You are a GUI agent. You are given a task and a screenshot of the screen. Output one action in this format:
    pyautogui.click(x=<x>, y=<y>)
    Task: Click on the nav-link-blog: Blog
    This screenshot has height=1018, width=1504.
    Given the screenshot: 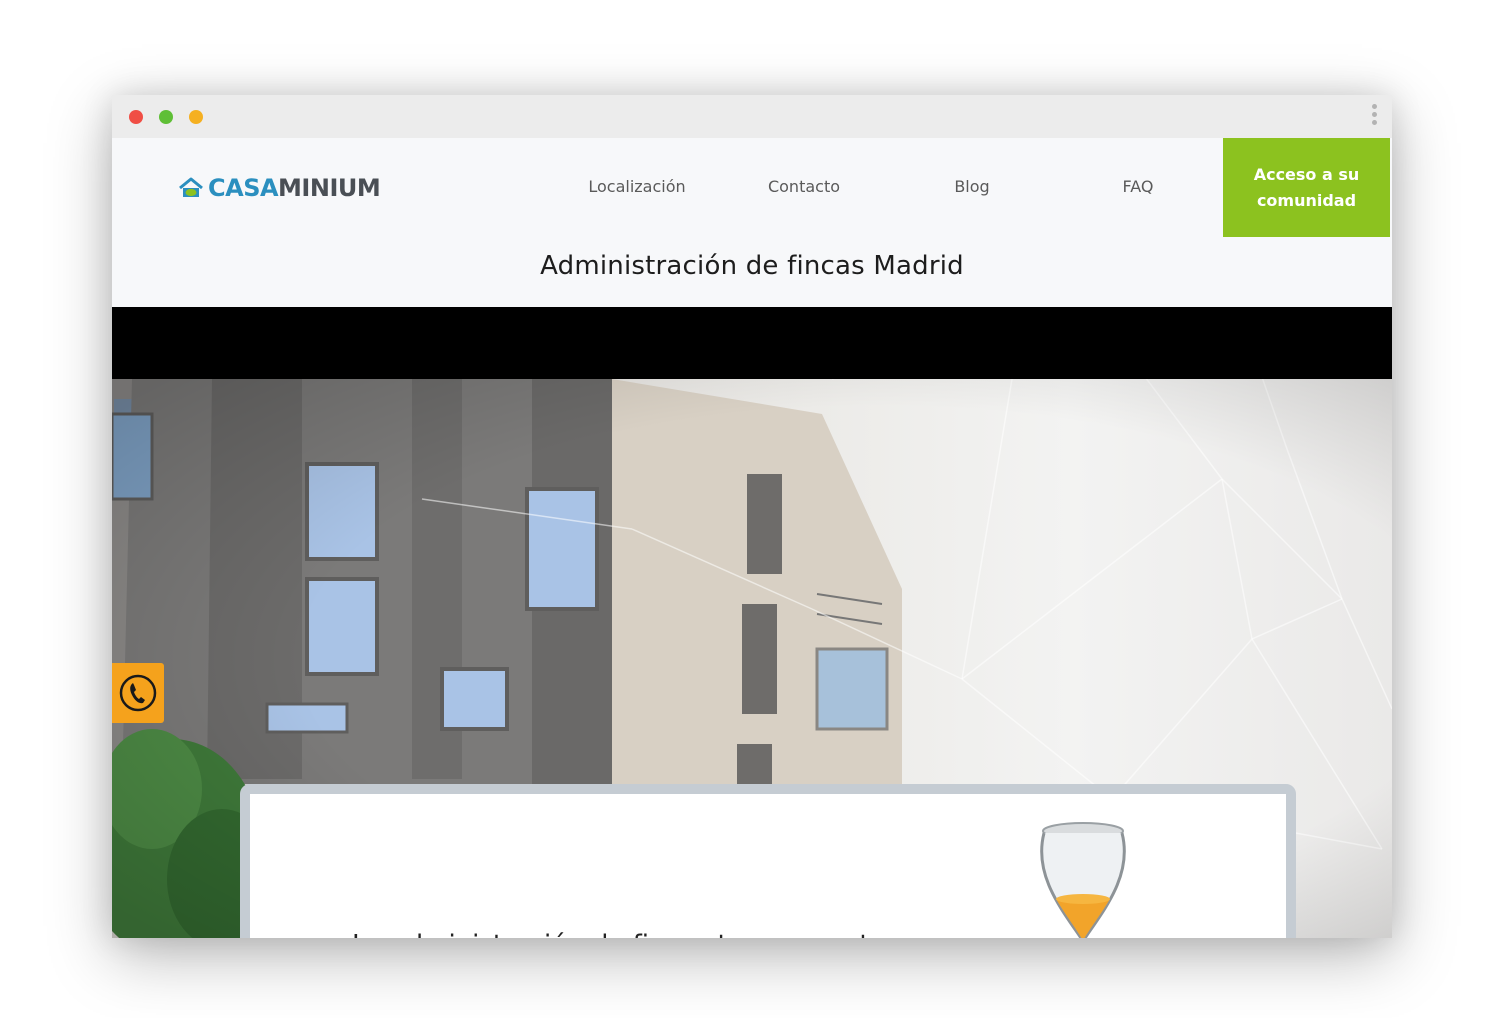 What is the action you would take?
    pyautogui.click(x=972, y=187)
    